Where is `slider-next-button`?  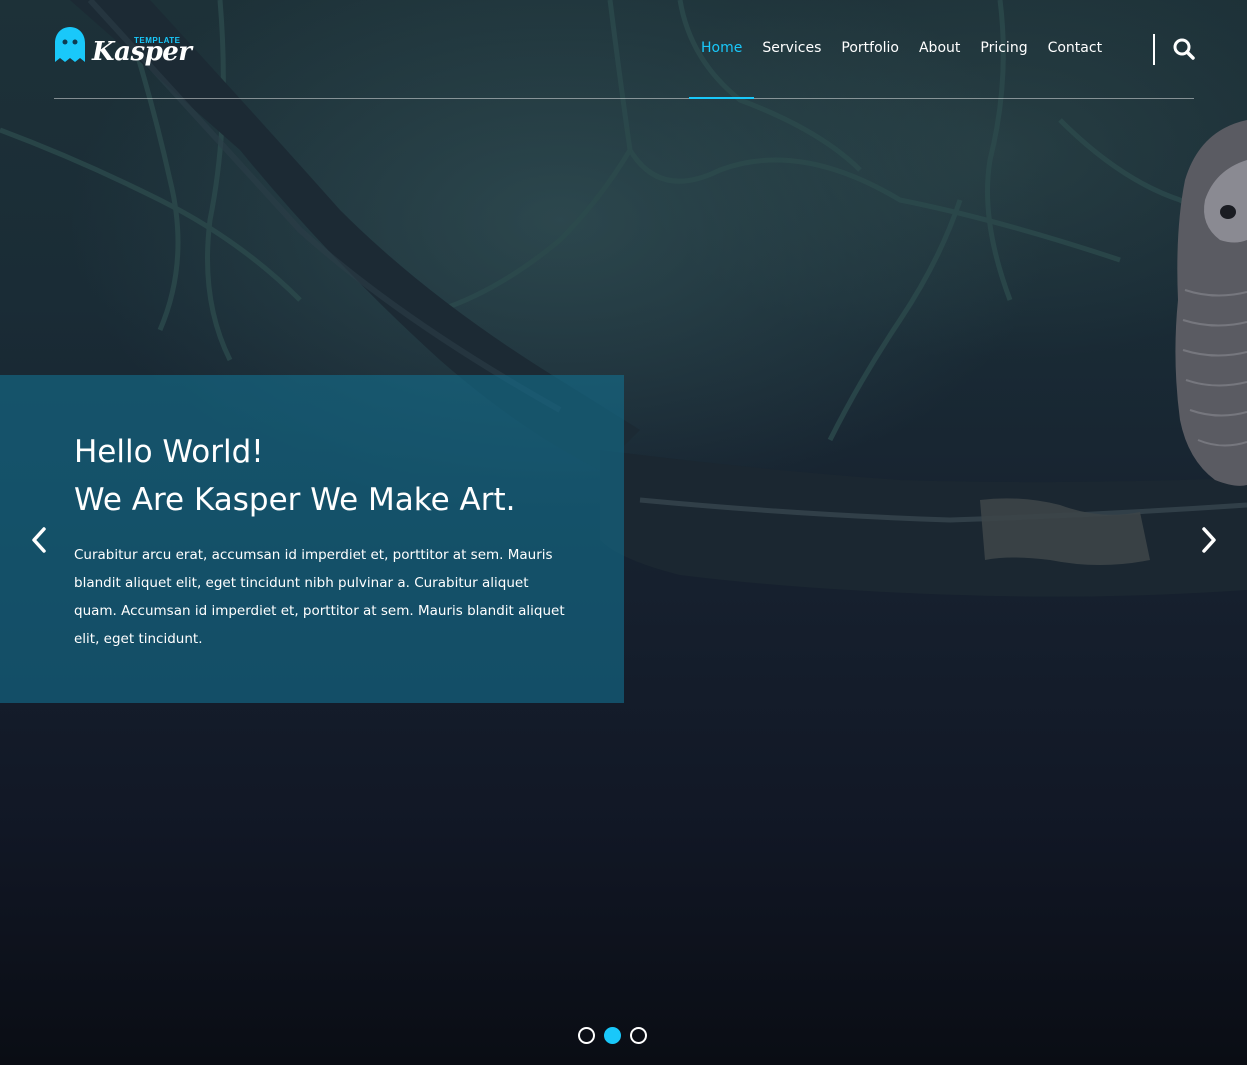
slider-next-button is located at coordinates (1209, 540).